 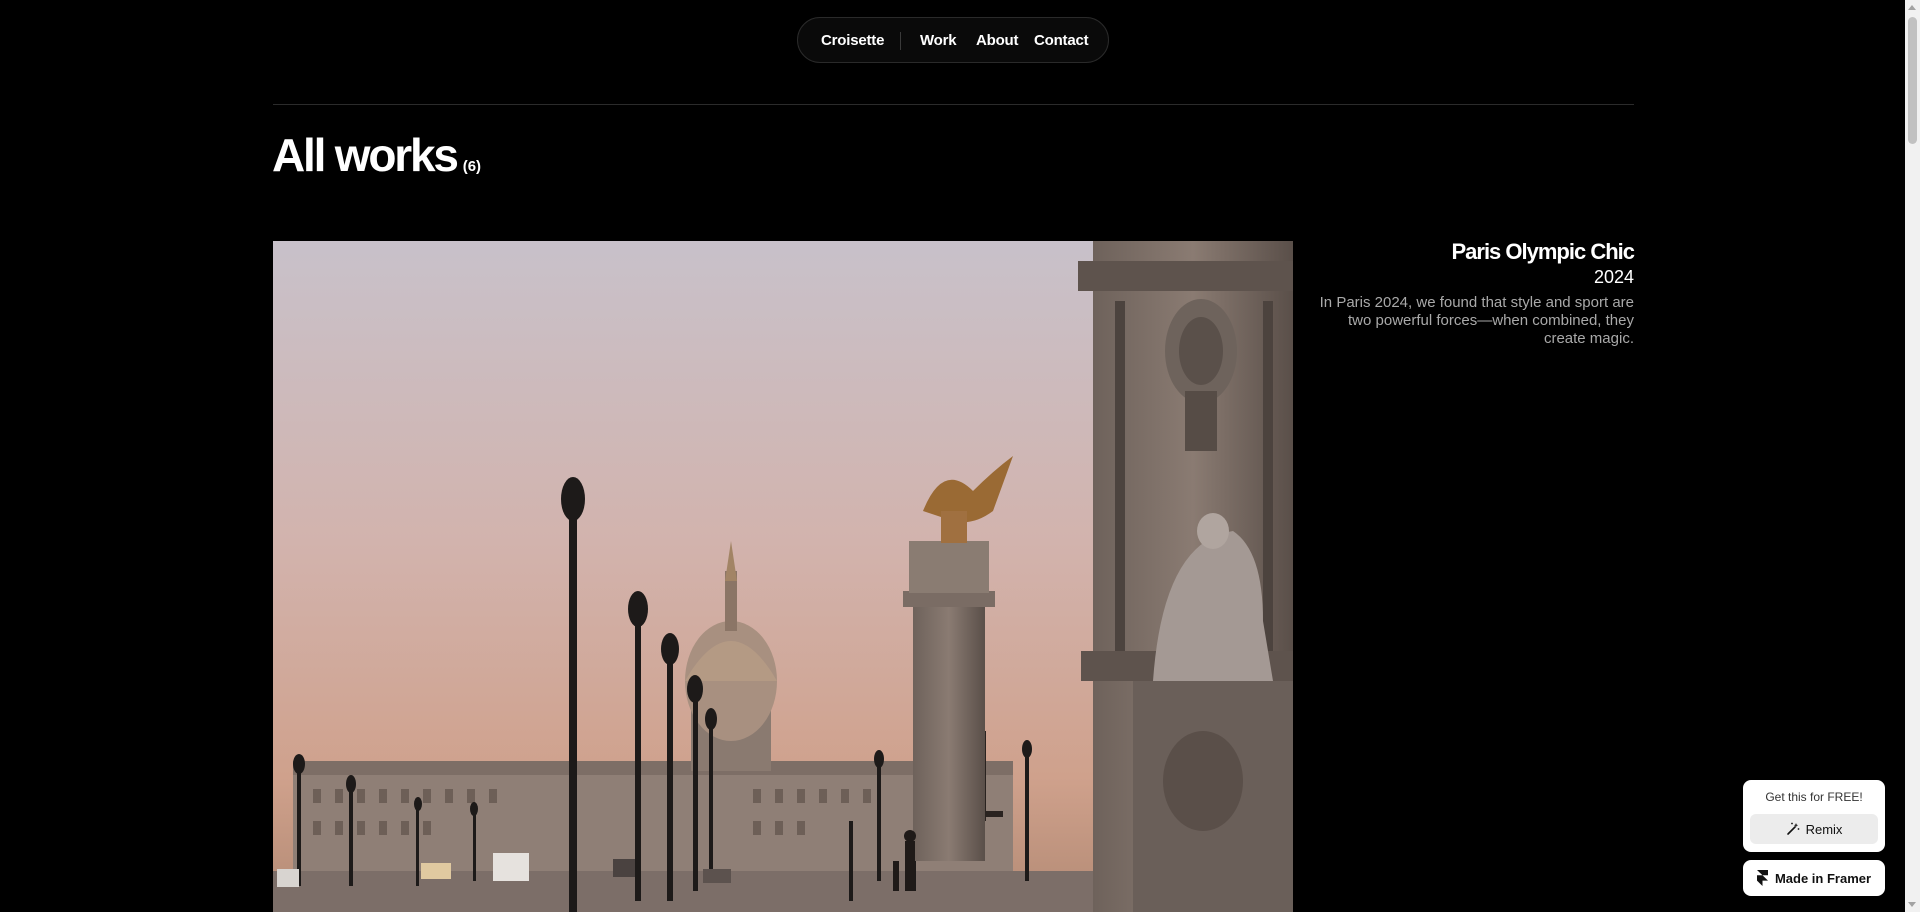 I want to click on remix-button: Remix, so click(x=1814, y=829).